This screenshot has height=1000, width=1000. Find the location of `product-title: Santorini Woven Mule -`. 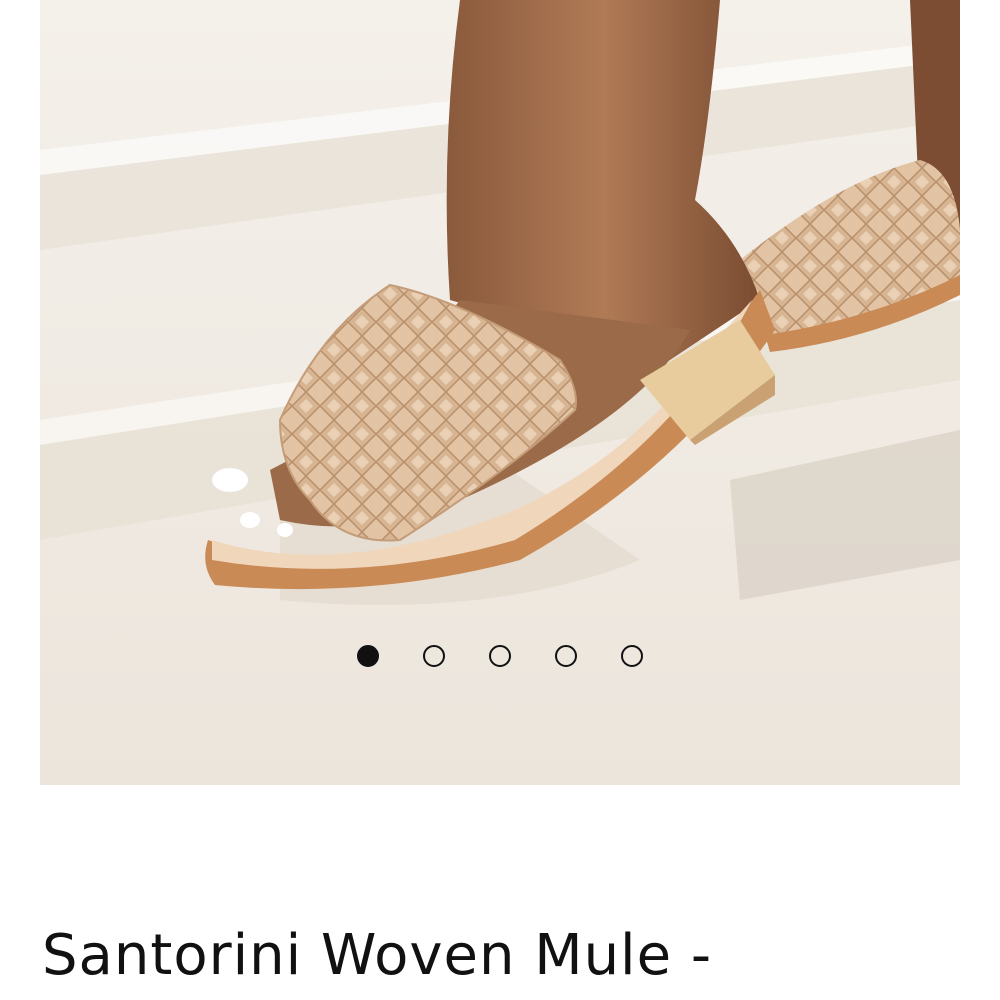

product-title: Santorini Woven Mule - is located at coordinates (377, 955).